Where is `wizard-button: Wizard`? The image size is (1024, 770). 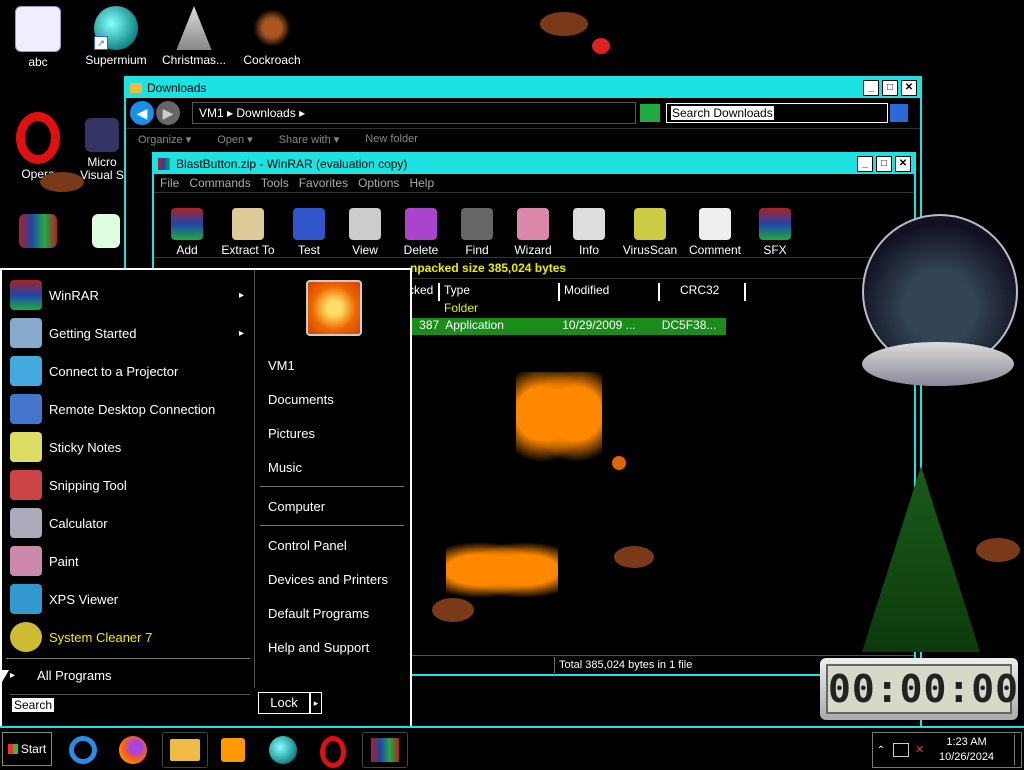
wizard-button: Wizard is located at coordinates (533, 232).